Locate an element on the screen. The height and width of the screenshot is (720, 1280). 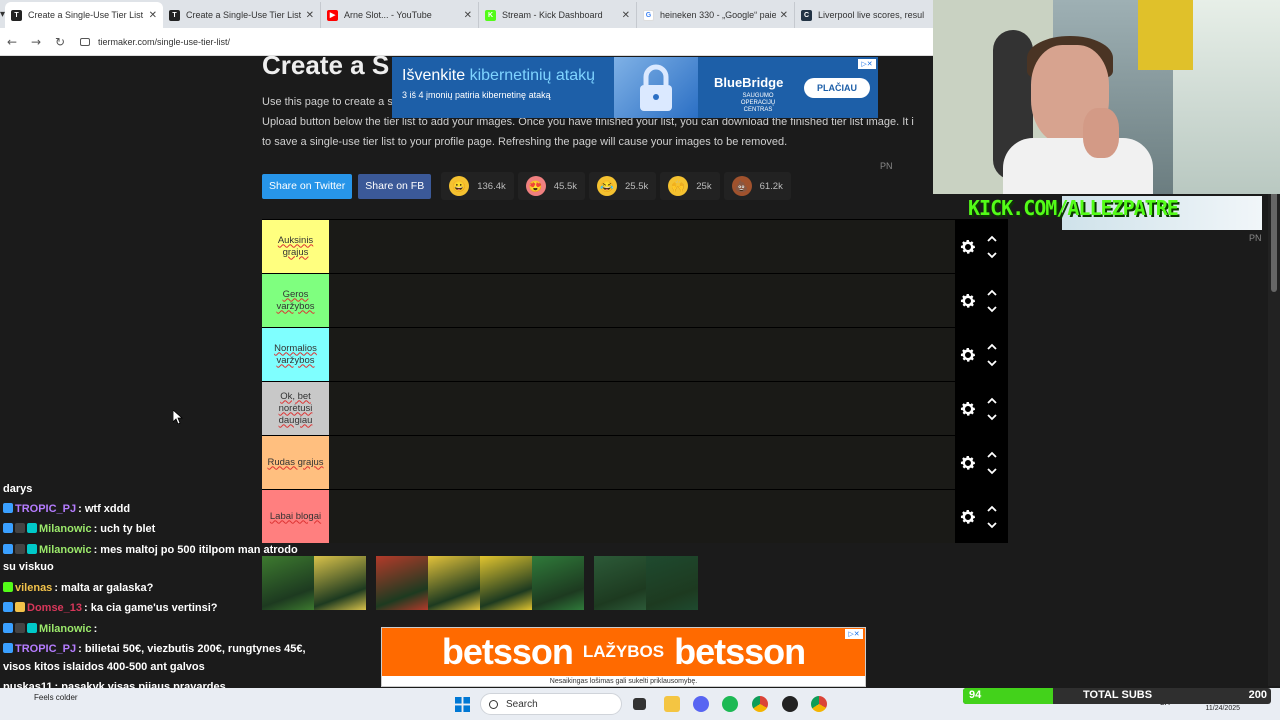
taskbar-search: Search is located at coordinates (551, 704).